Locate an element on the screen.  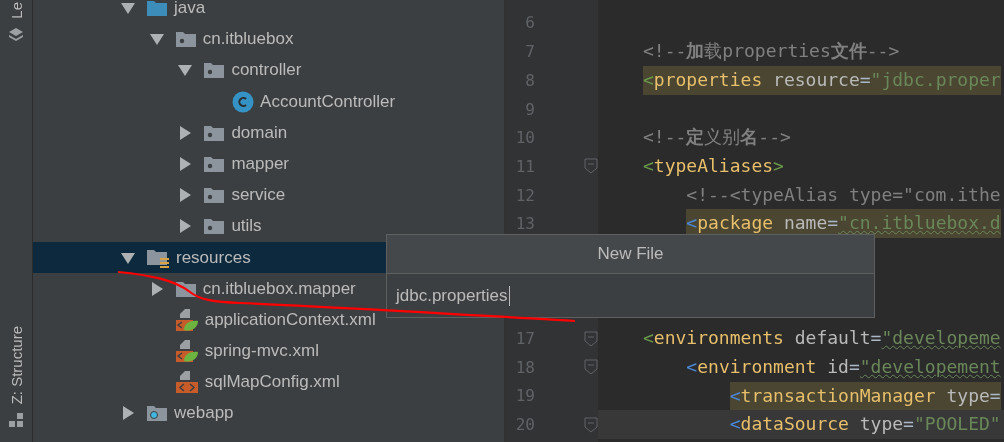
code-line: <!--定义别名--> is located at coordinates (717, 137).